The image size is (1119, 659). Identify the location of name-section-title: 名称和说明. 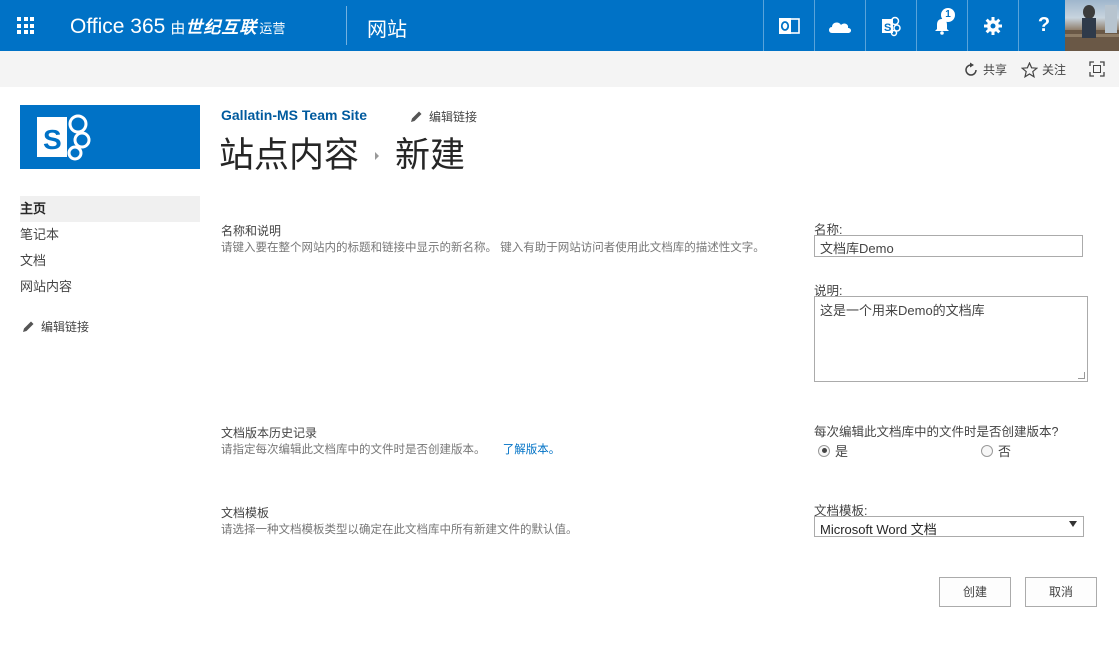
(251, 231).